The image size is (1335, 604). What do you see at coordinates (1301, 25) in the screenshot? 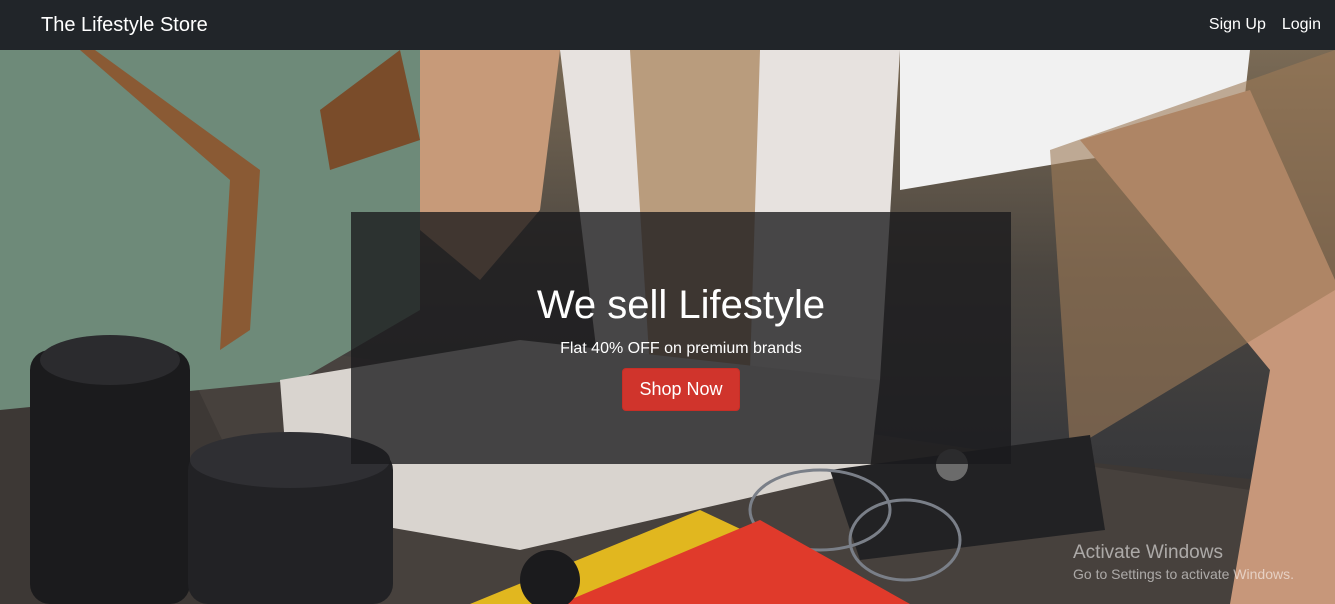
I see `login-link: Login` at bounding box center [1301, 25].